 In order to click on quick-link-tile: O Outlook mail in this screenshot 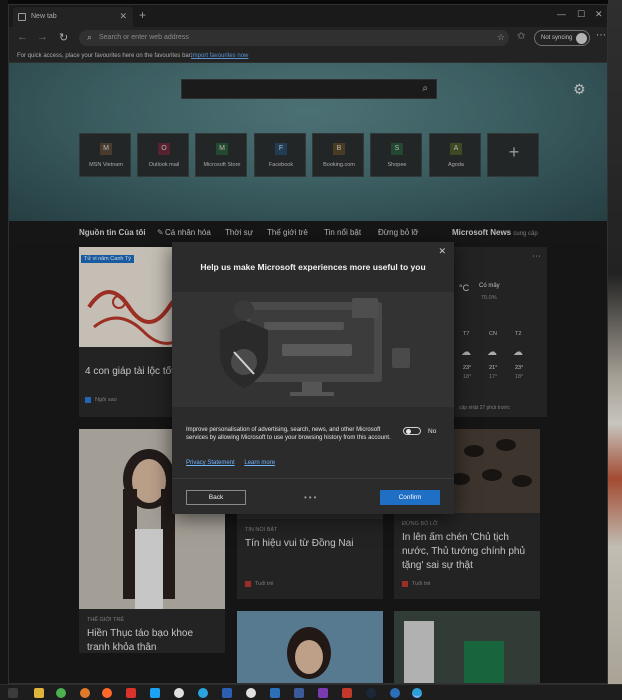, I will do `click(163, 155)`.